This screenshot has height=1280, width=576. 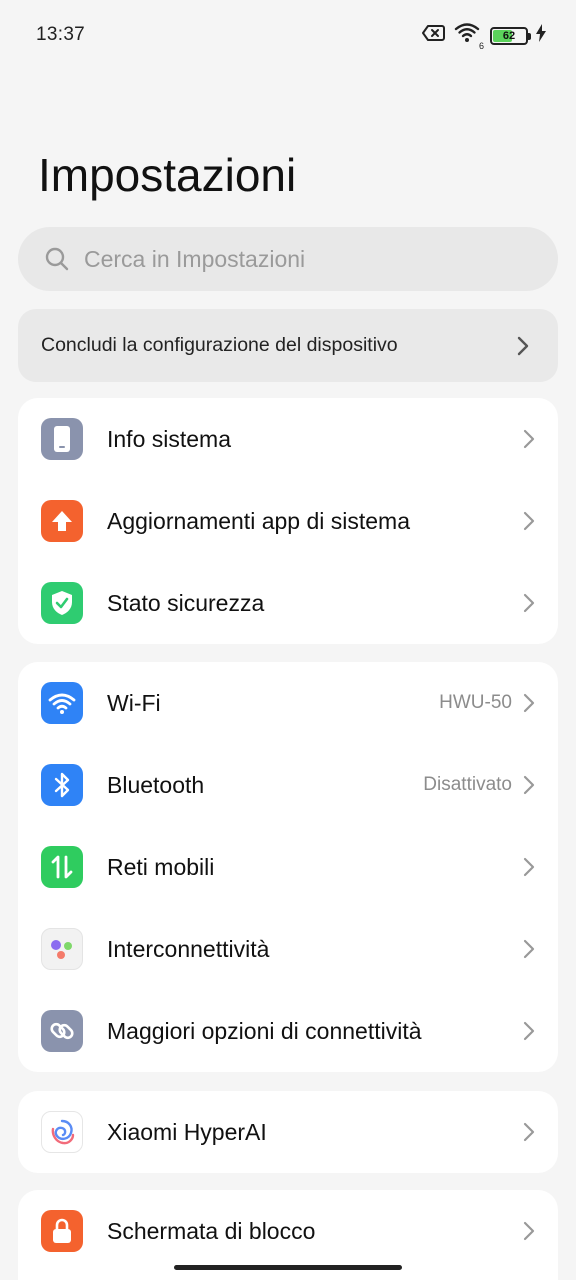 What do you see at coordinates (57, 259) in the screenshot?
I see `search-icon` at bounding box center [57, 259].